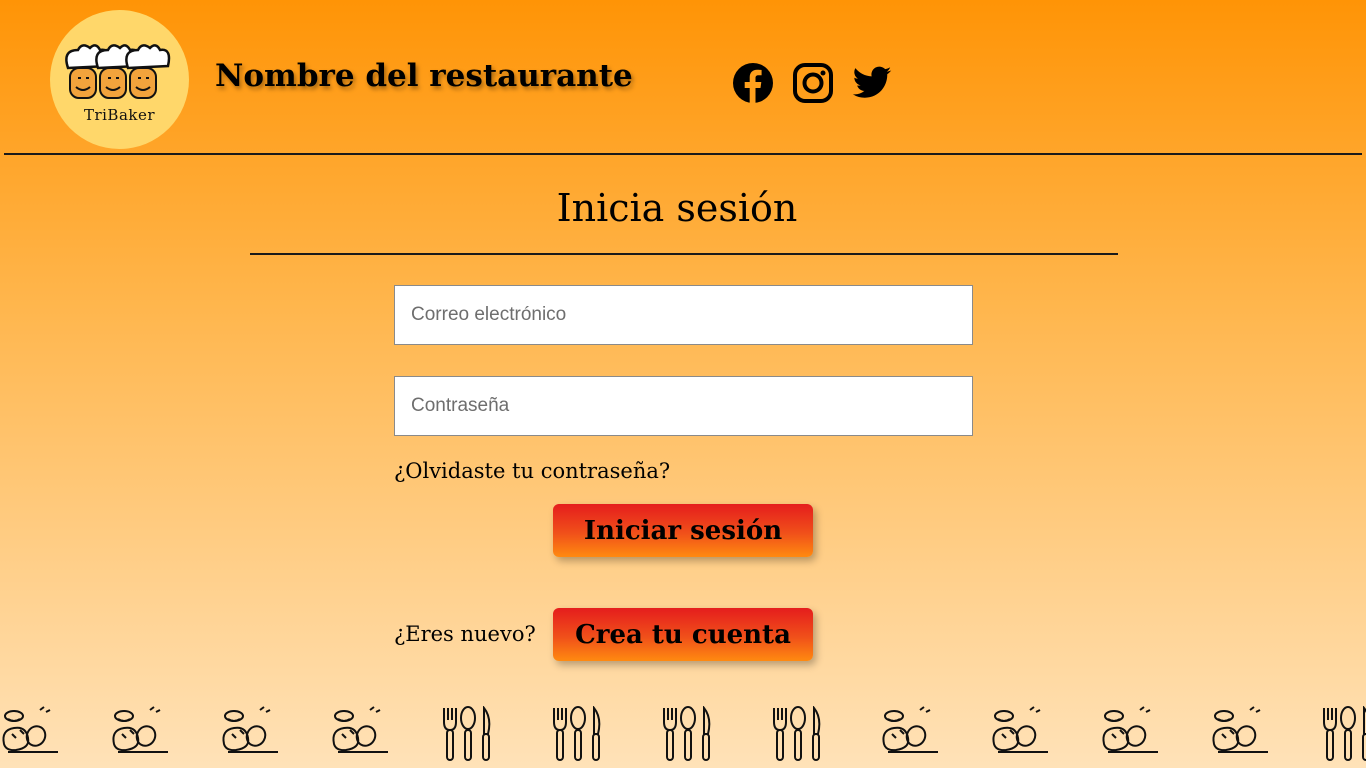 Image resolution: width=1366 pixels, height=768 pixels. What do you see at coordinates (872, 83) in the screenshot?
I see `twitter-icon` at bounding box center [872, 83].